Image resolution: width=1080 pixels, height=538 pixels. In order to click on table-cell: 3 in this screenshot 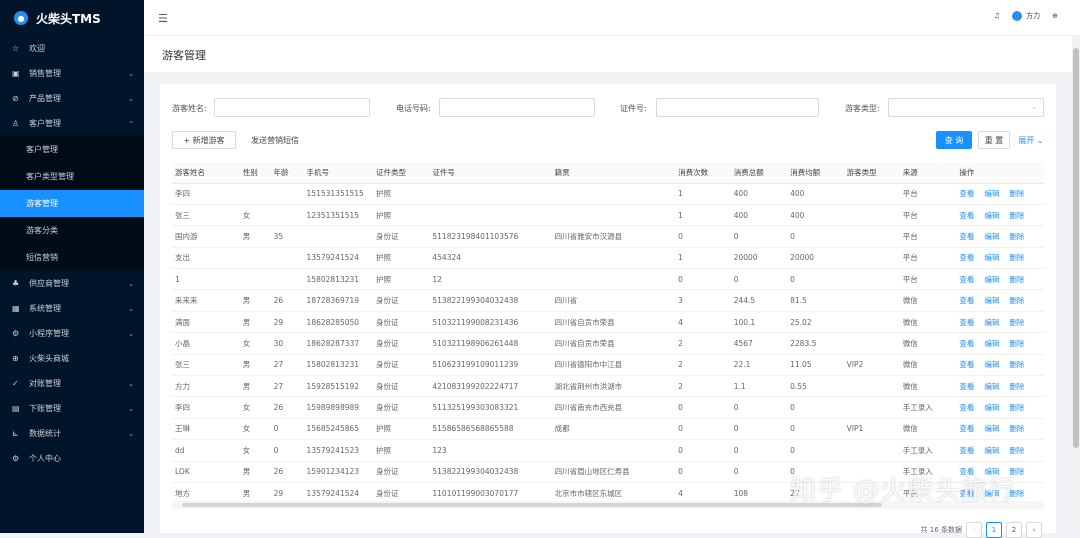, I will do `click(703, 300)`.